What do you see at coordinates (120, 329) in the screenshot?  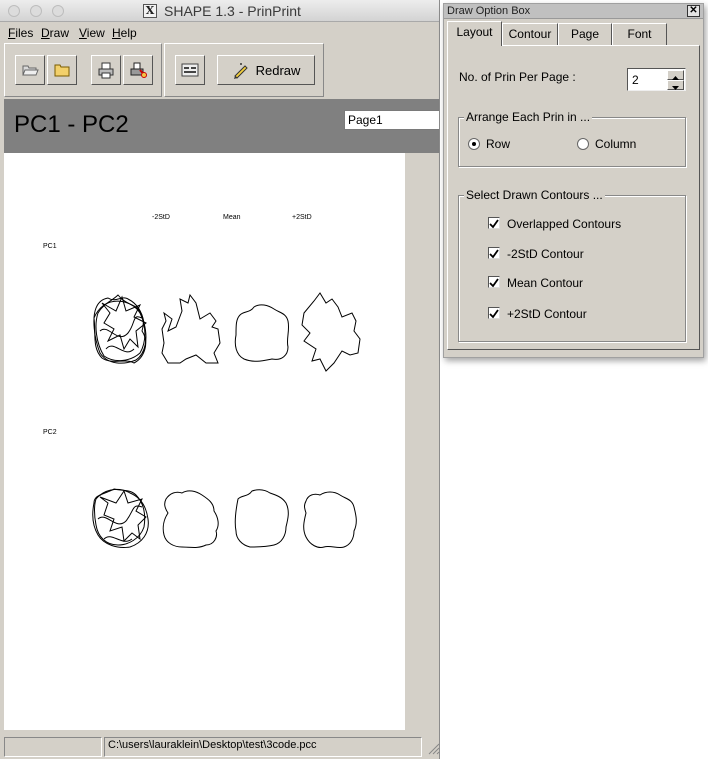 I see `pc1-overlapped-contours` at bounding box center [120, 329].